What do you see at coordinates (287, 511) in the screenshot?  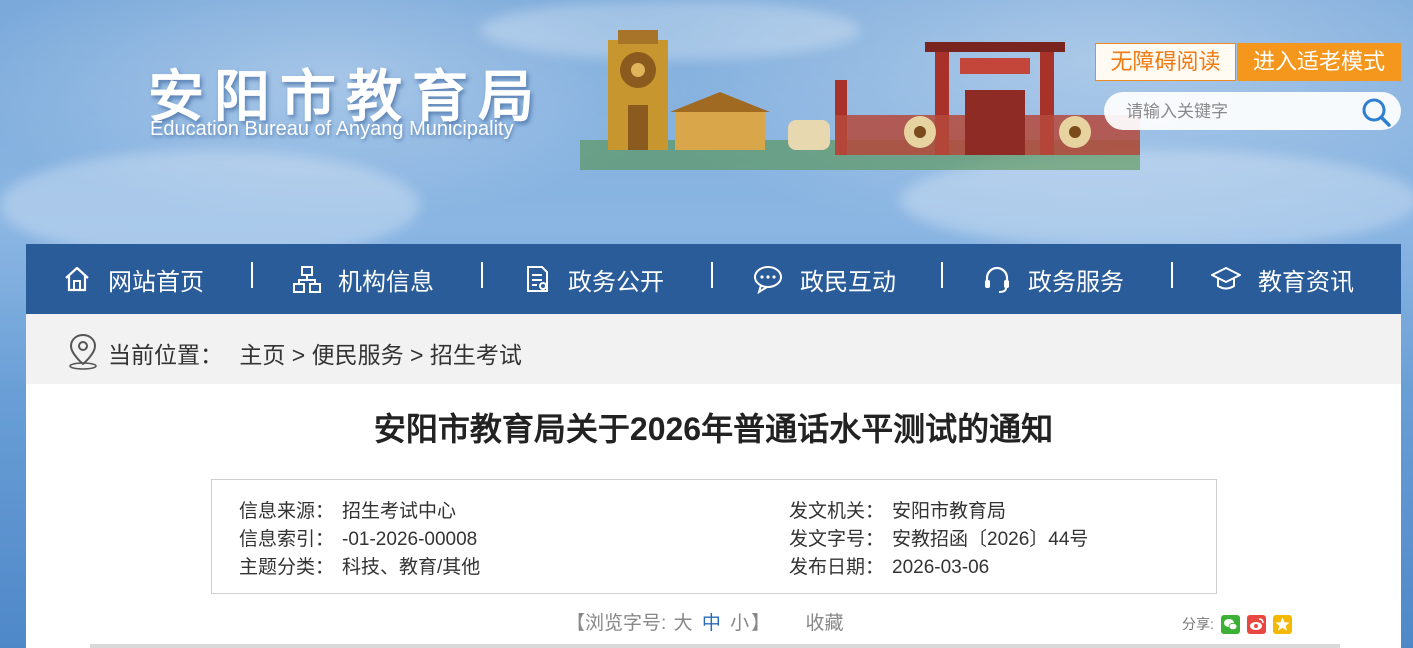 I see `meta-label: 信息来源：` at bounding box center [287, 511].